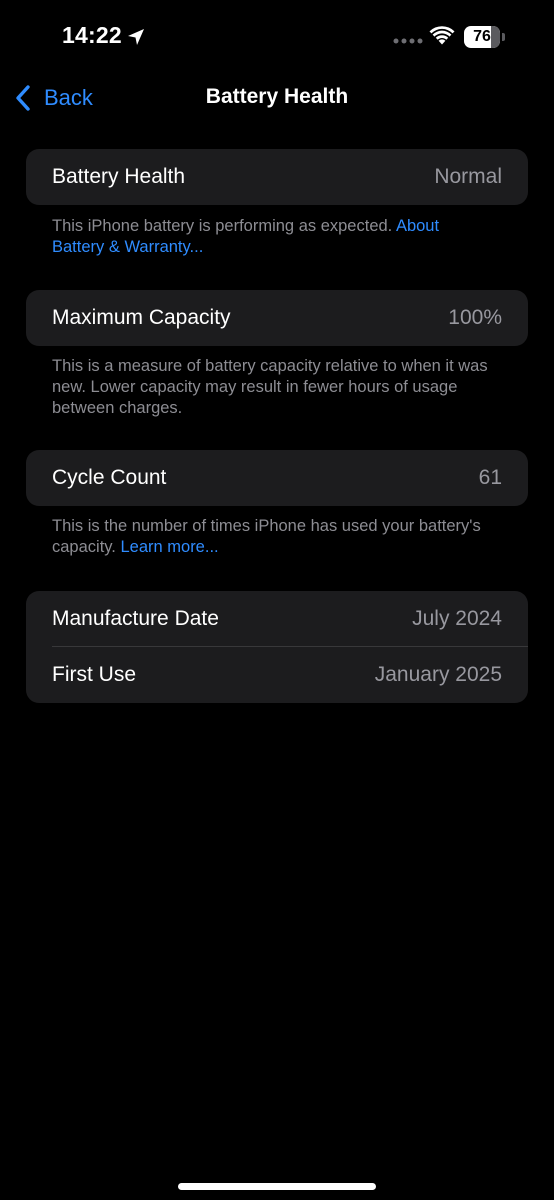 This screenshot has height=1200, width=554. I want to click on first-use-row: First Use January 2025, so click(277, 675).